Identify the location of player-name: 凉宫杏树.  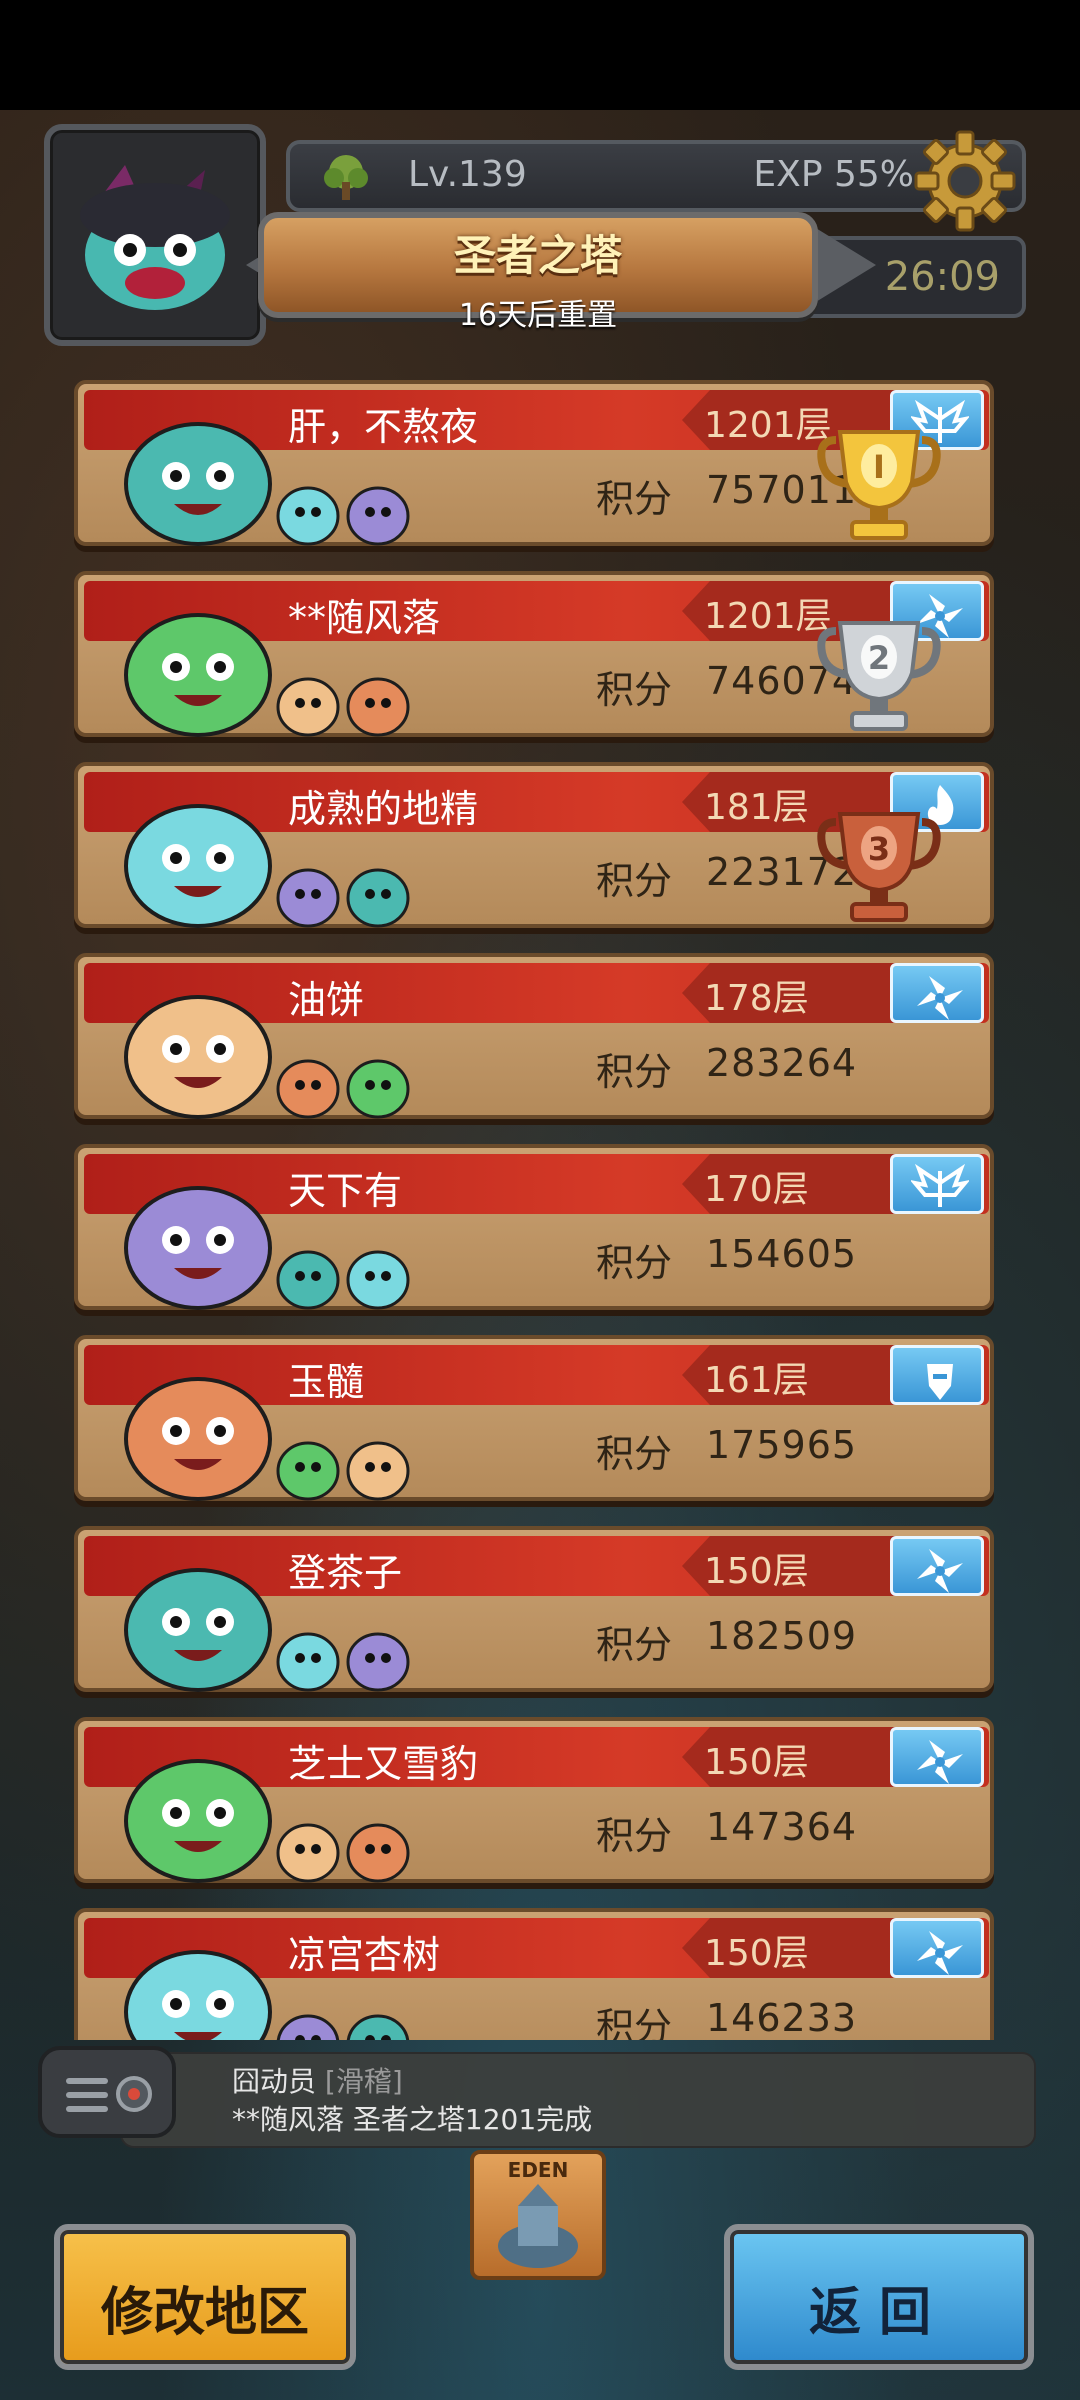
(364, 1955).